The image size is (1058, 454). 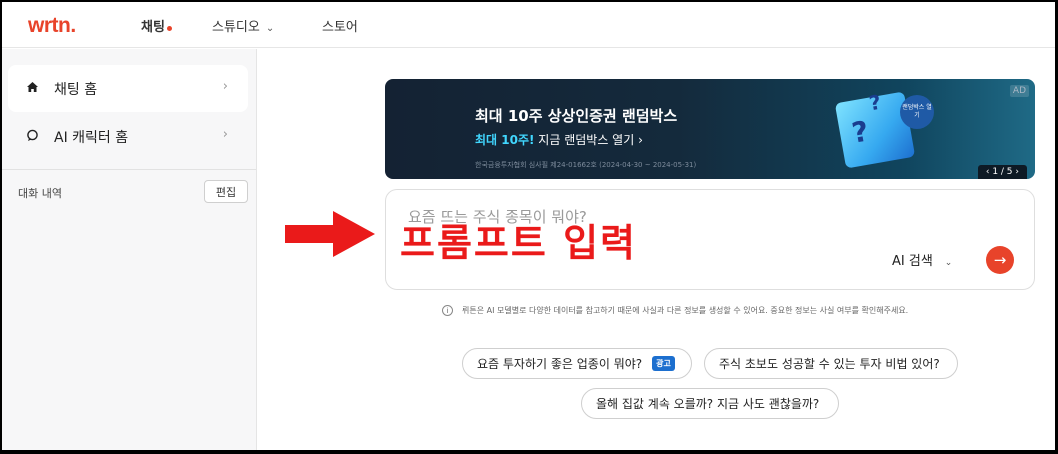 What do you see at coordinates (128, 88) in the screenshot?
I see `sidebar-item-chat-home: 채팅 홈 ›` at bounding box center [128, 88].